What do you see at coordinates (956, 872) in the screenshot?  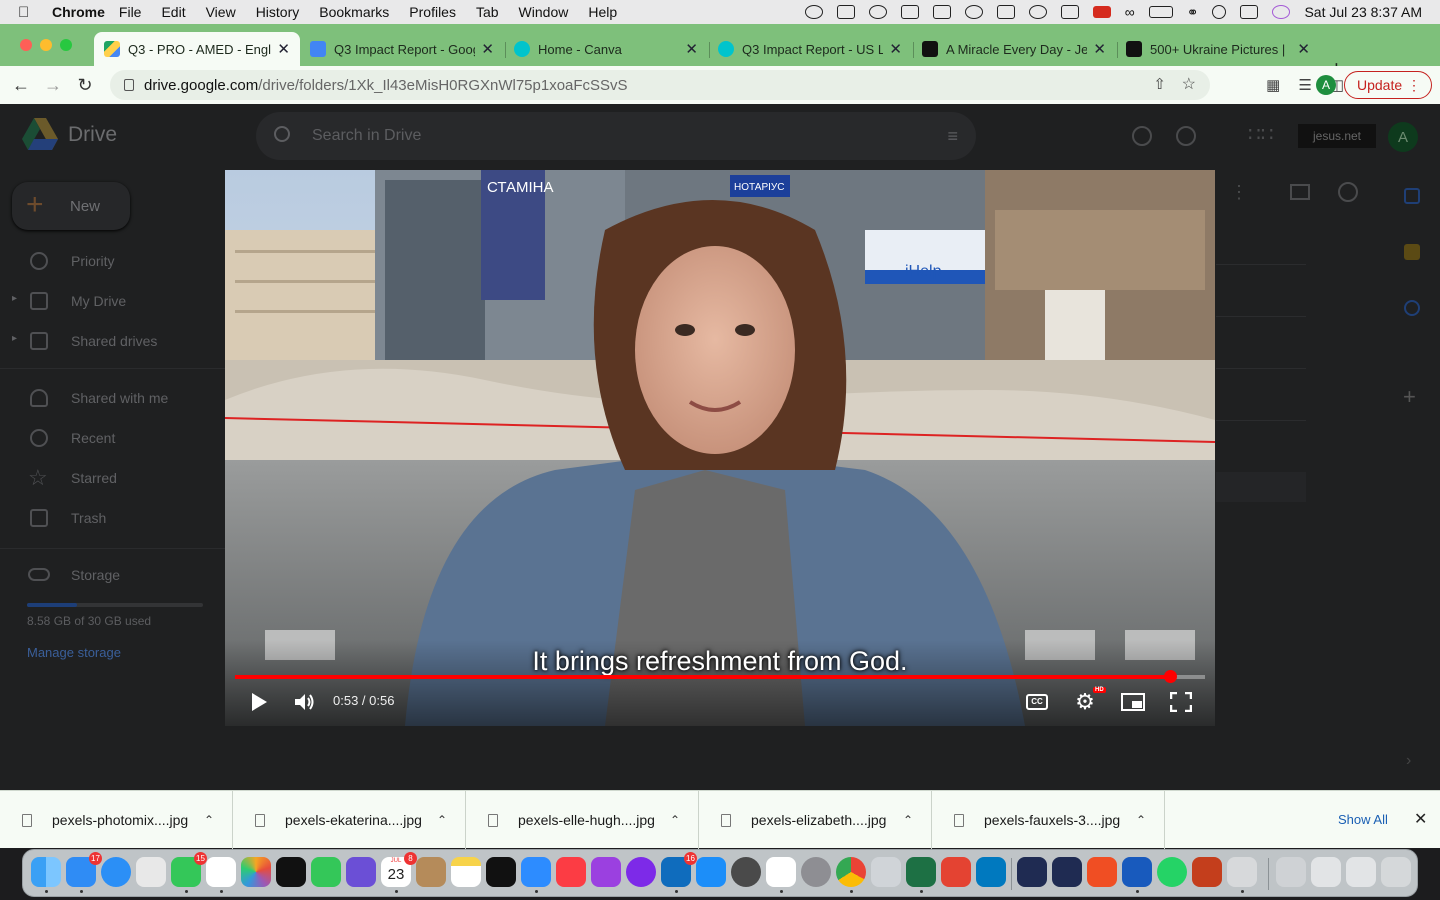 I see `todoist-icon` at bounding box center [956, 872].